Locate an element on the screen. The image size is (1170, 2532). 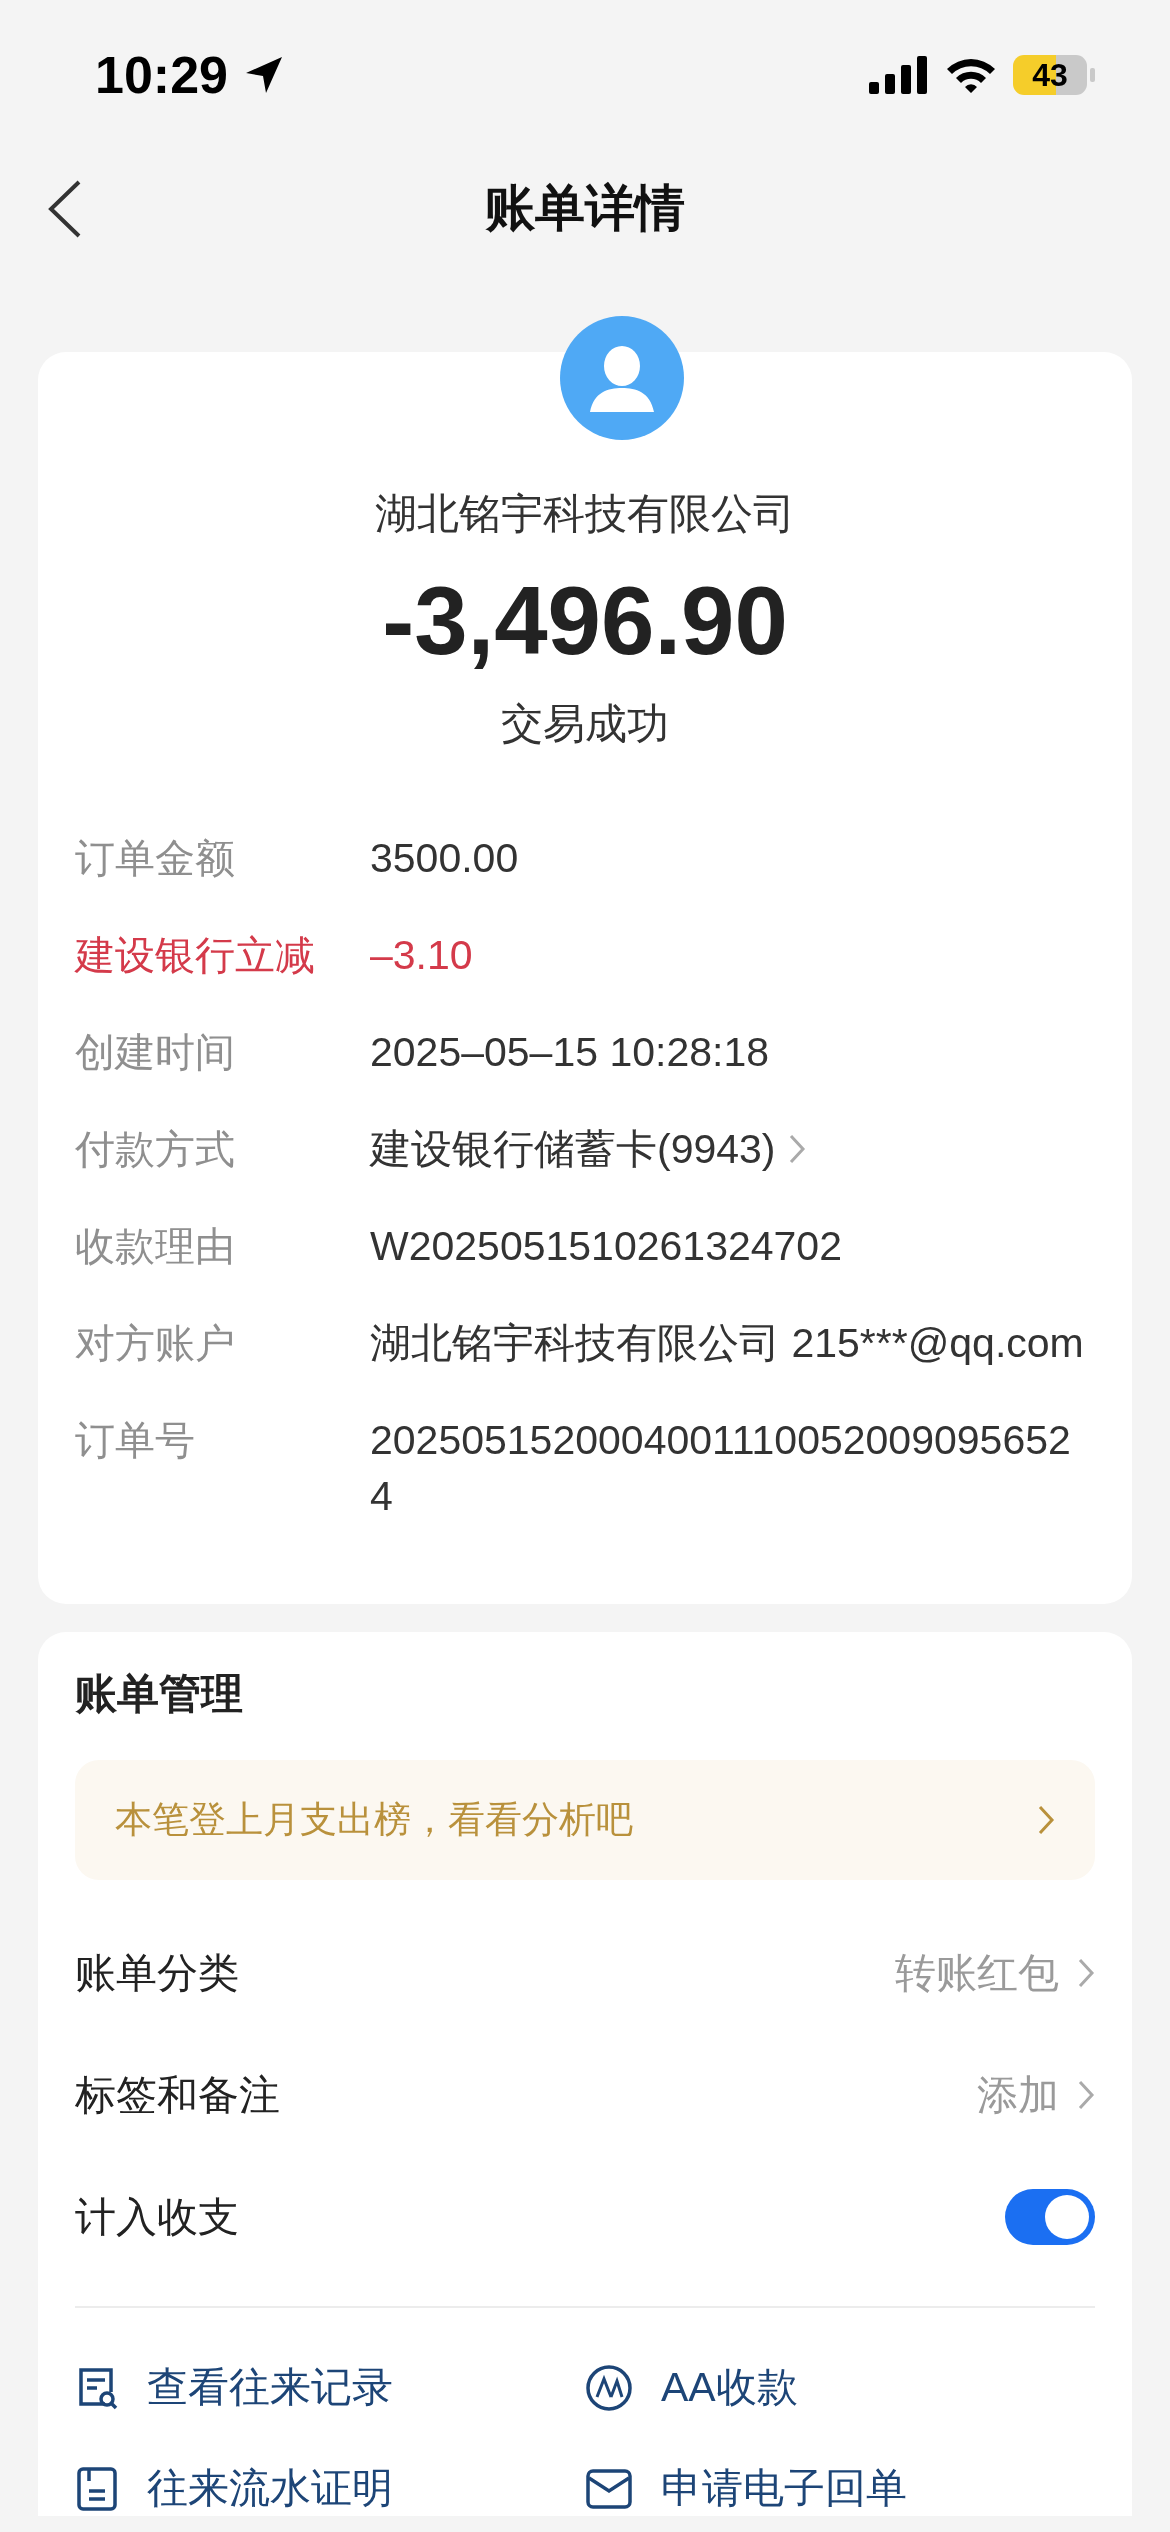
payee-name: 湖北铭宇科技有限公司 is located at coordinates (585, 514).